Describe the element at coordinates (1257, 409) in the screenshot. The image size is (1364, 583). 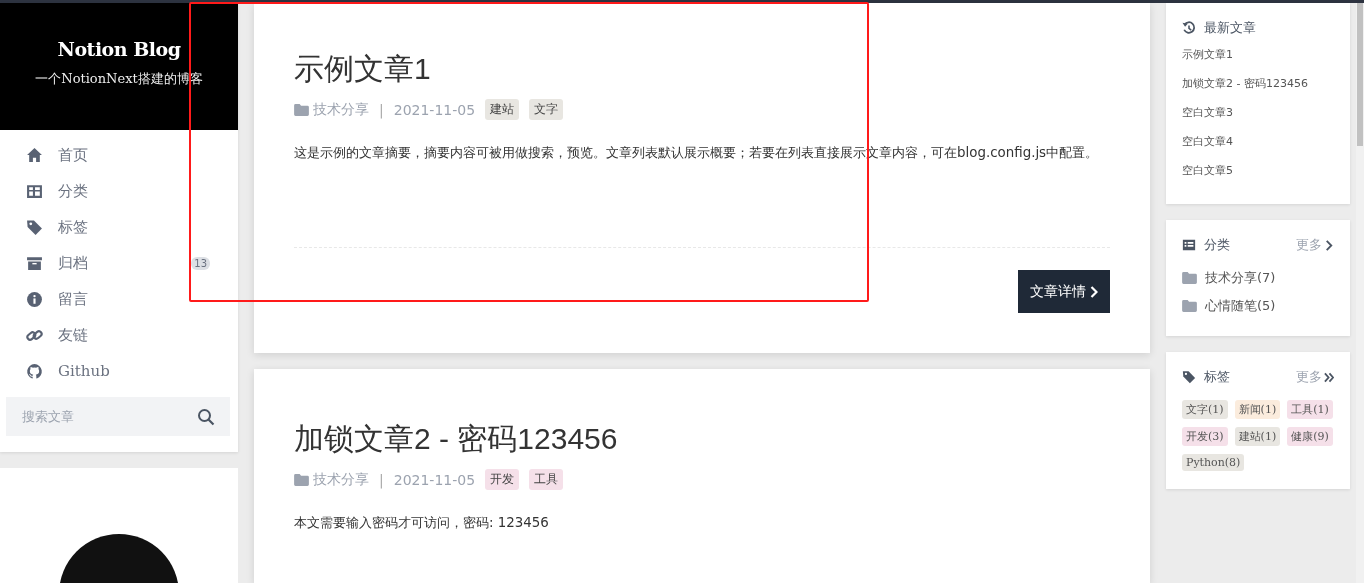
I see `tag-chip: 新闻(1)` at that location.